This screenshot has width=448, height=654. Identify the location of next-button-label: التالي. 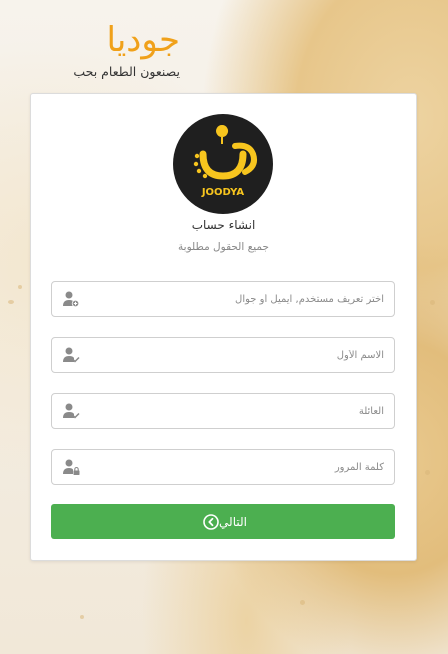
(233, 521).